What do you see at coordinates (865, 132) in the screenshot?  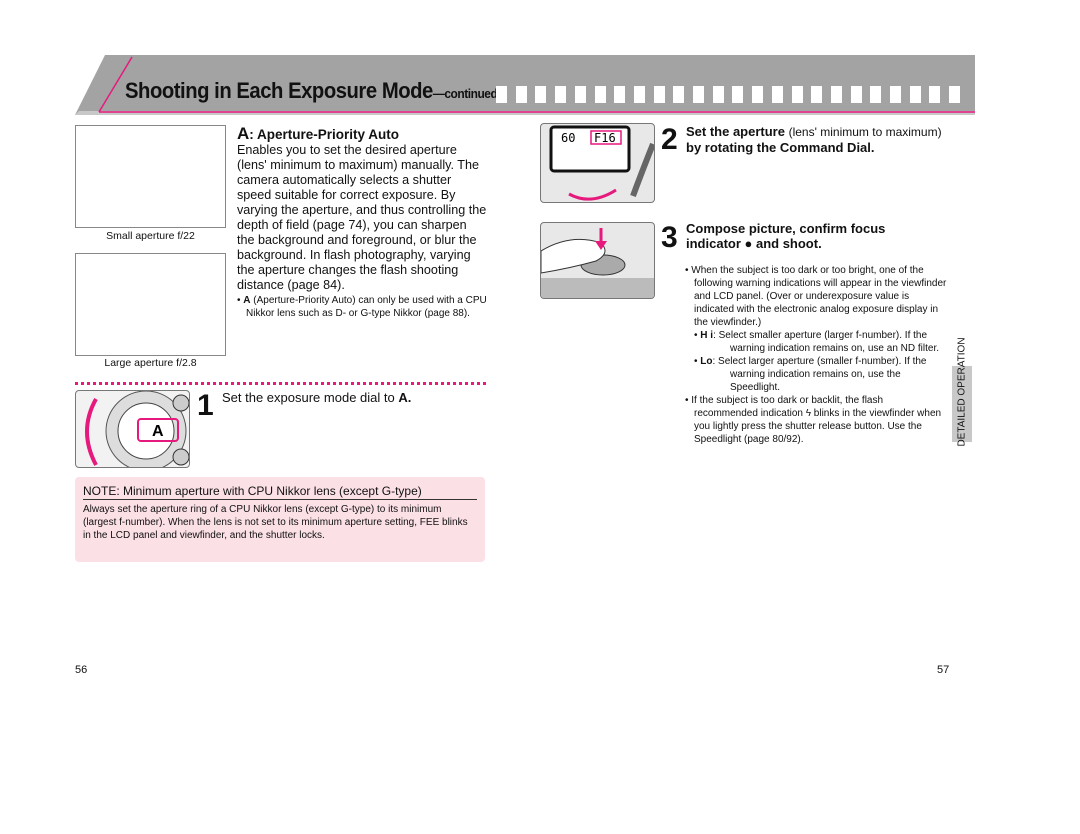 I see `step2-paren: (lens' minimum to maximum)` at bounding box center [865, 132].